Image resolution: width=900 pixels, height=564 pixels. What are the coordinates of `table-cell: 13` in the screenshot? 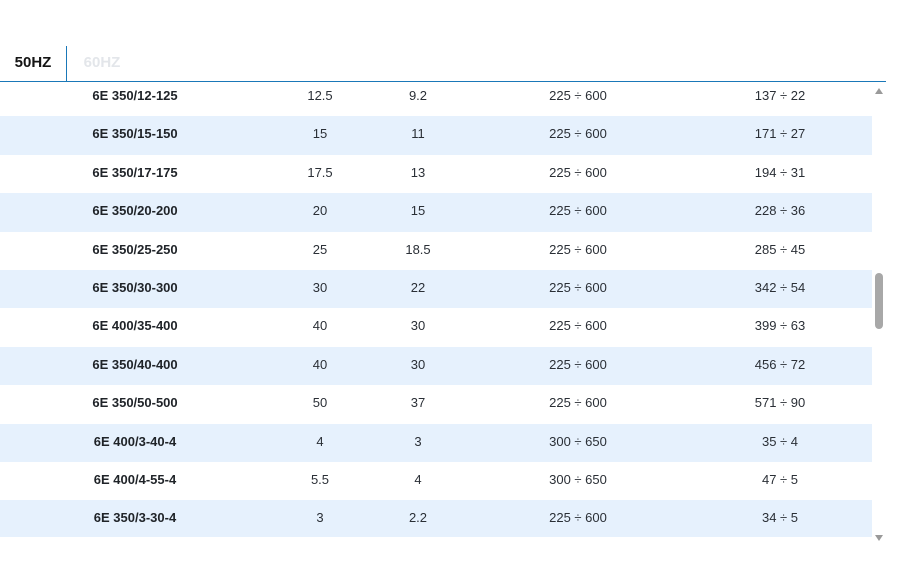 It's located at (418, 172).